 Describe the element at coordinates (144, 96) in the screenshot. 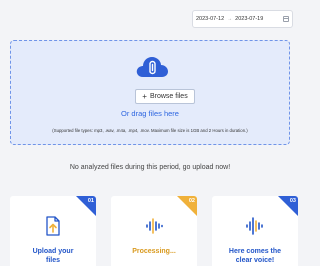

I see `plus-icon: +` at that location.